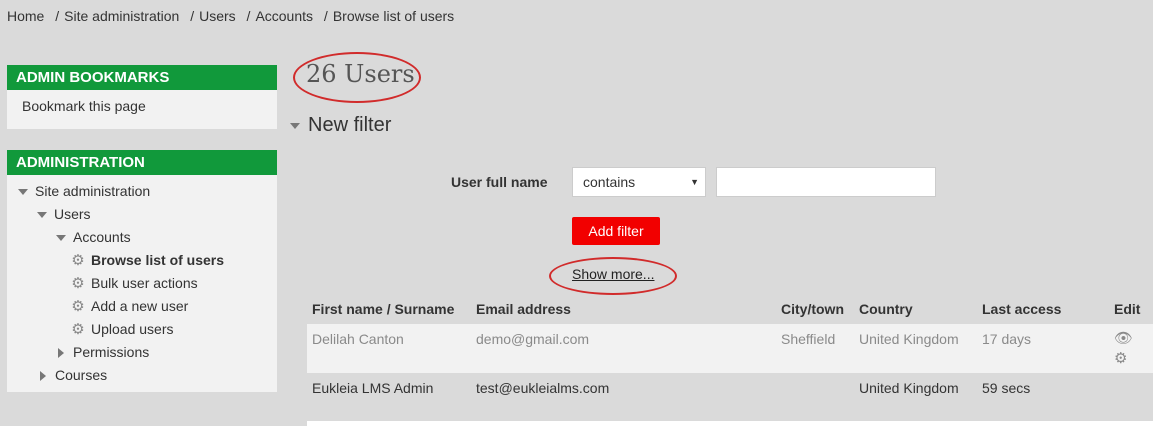 This screenshot has height=426, width=1153. Describe the element at coordinates (121, 16) in the screenshot. I see `breadcrumb-site-administration: Site administration` at that location.